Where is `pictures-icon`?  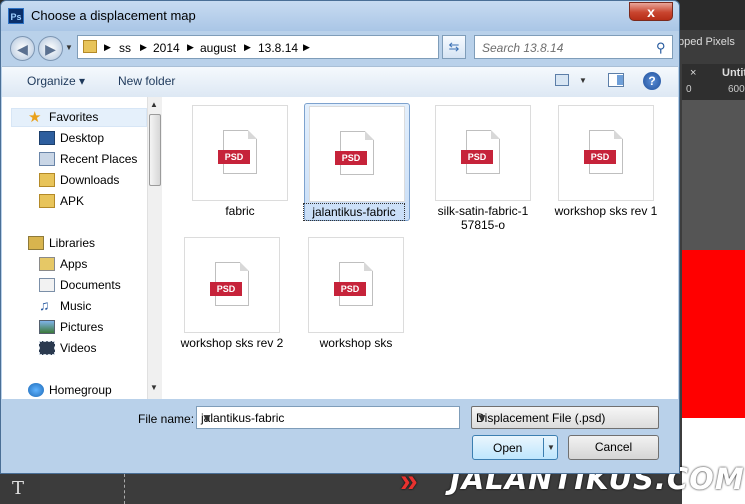 pictures-icon is located at coordinates (47, 327).